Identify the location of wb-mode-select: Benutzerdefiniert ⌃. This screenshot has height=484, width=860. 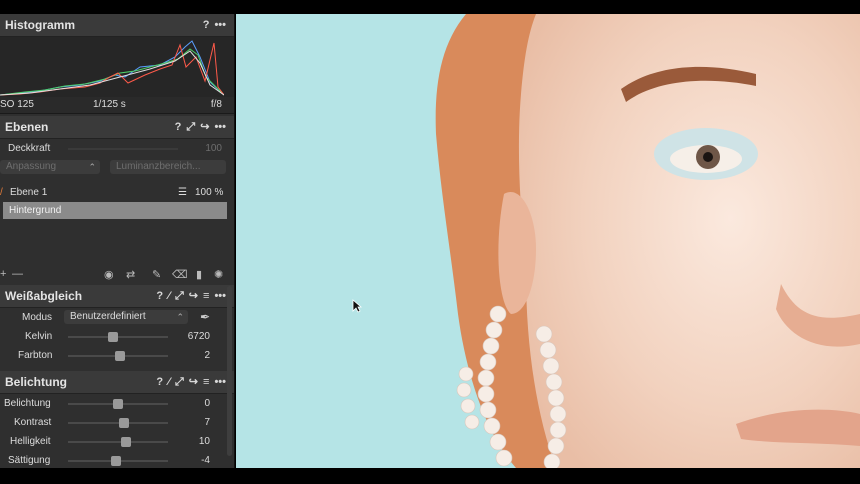
(126, 317).